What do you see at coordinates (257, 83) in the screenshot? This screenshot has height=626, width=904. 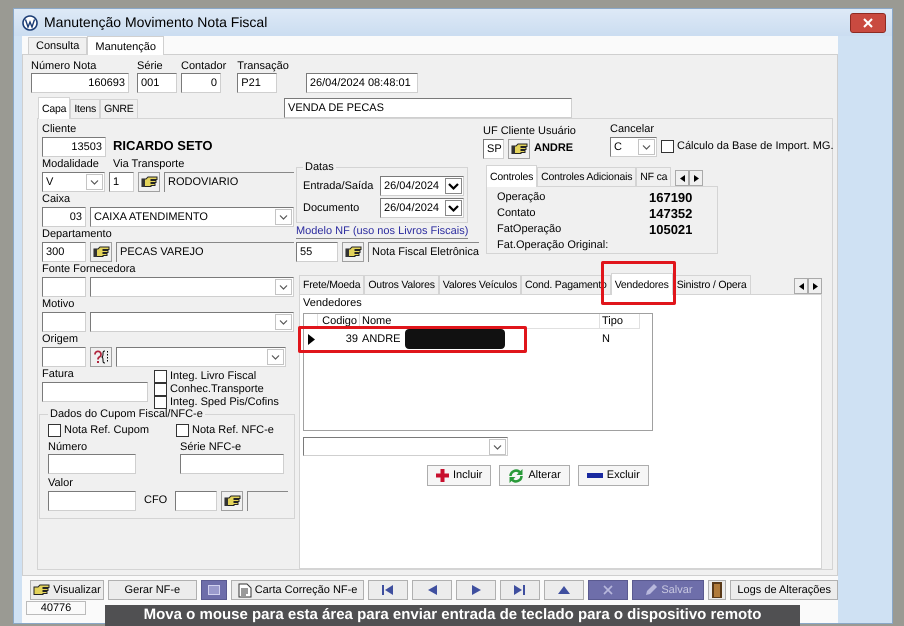 I see `text-field: P21` at bounding box center [257, 83].